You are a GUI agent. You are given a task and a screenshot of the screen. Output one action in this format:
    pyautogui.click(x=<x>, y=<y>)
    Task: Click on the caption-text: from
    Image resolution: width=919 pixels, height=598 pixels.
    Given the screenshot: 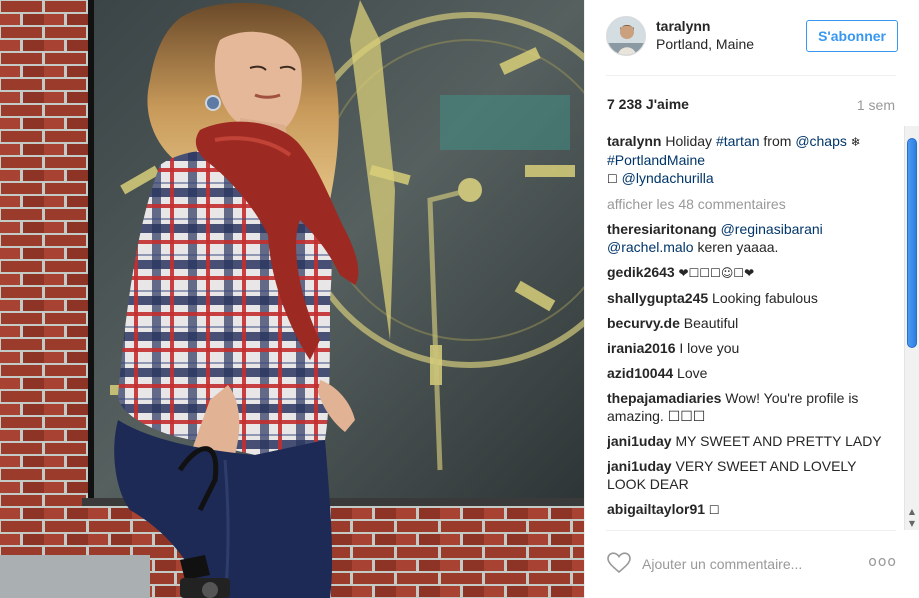 What is the action you would take?
    pyautogui.click(x=777, y=141)
    